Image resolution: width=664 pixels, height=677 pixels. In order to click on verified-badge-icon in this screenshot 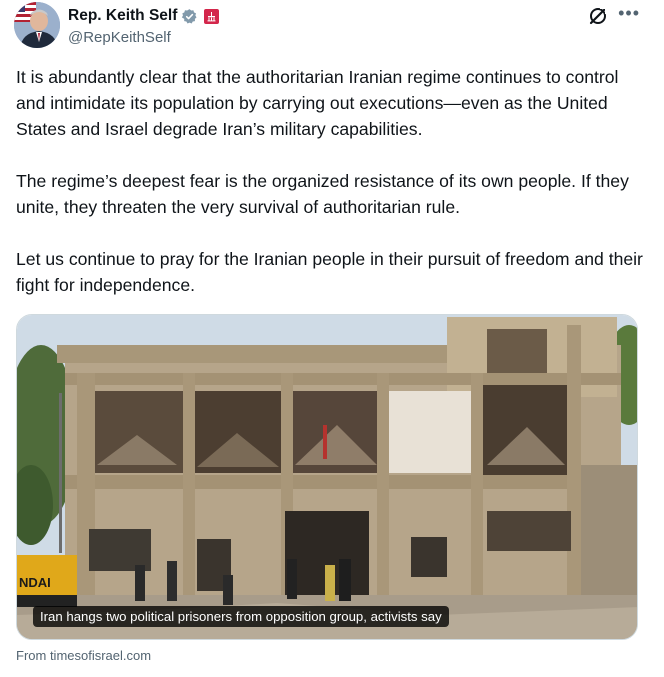, I will do `click(189, 16)`.